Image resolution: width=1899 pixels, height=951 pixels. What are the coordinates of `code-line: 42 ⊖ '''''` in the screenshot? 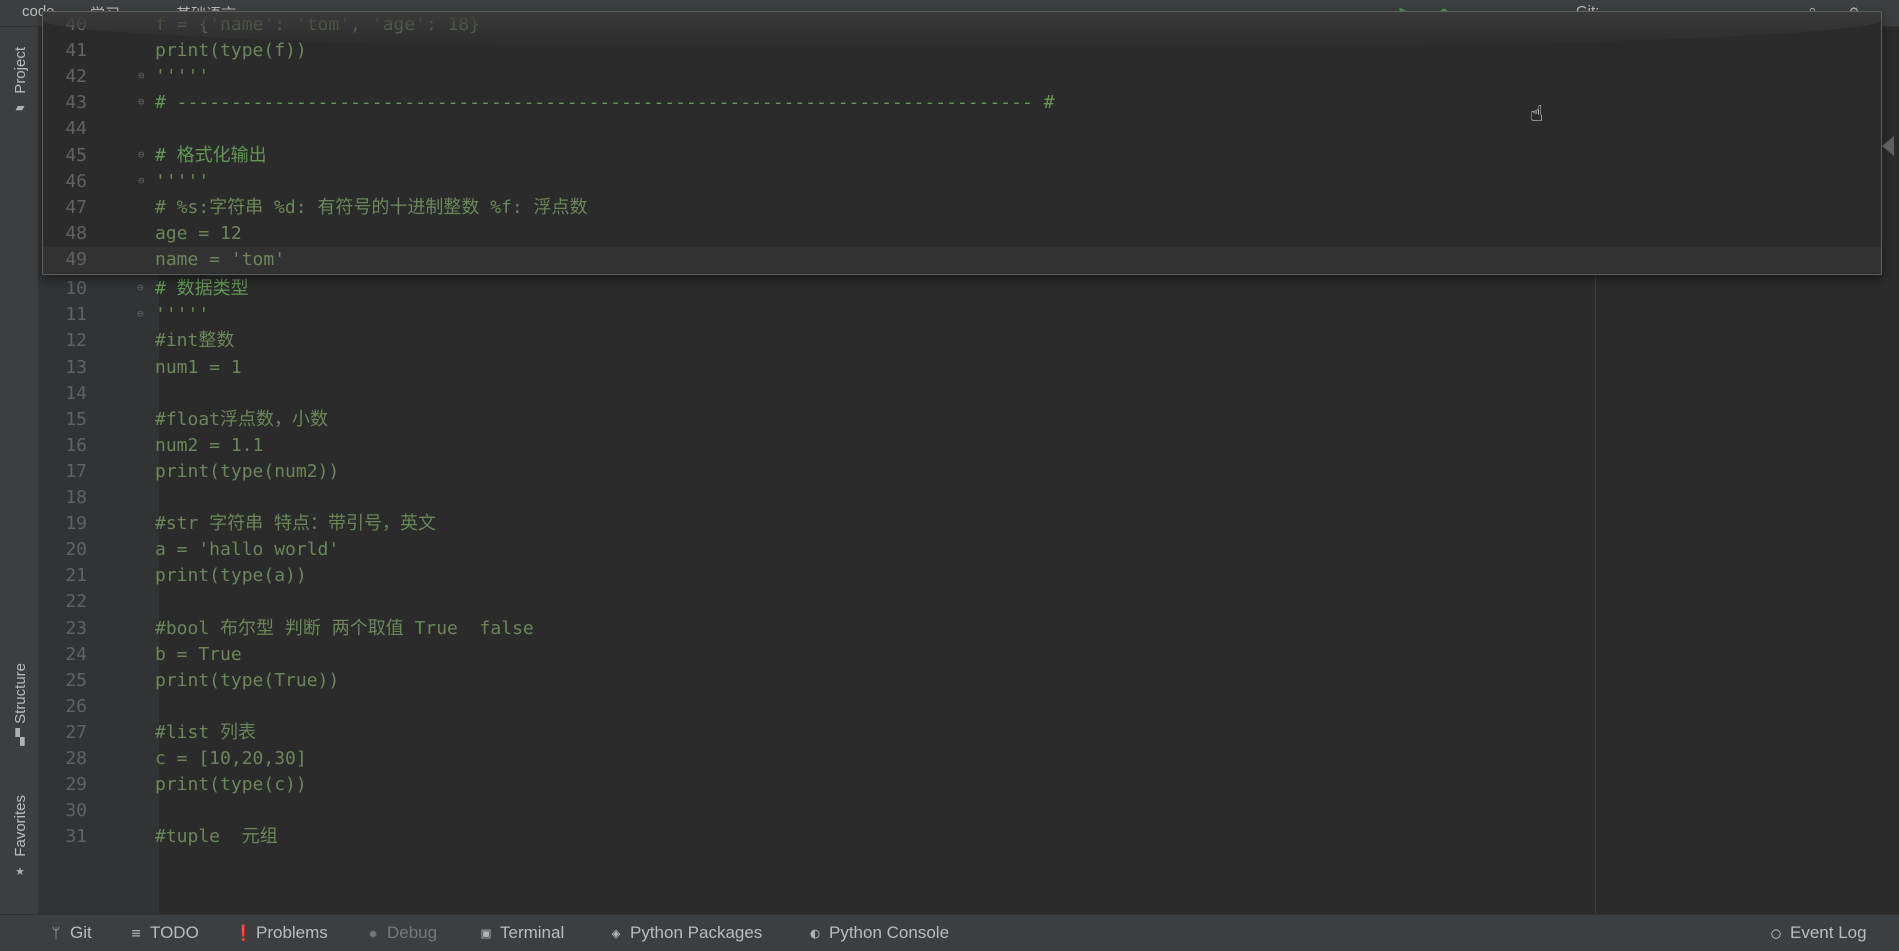 It's located at (962, 77).